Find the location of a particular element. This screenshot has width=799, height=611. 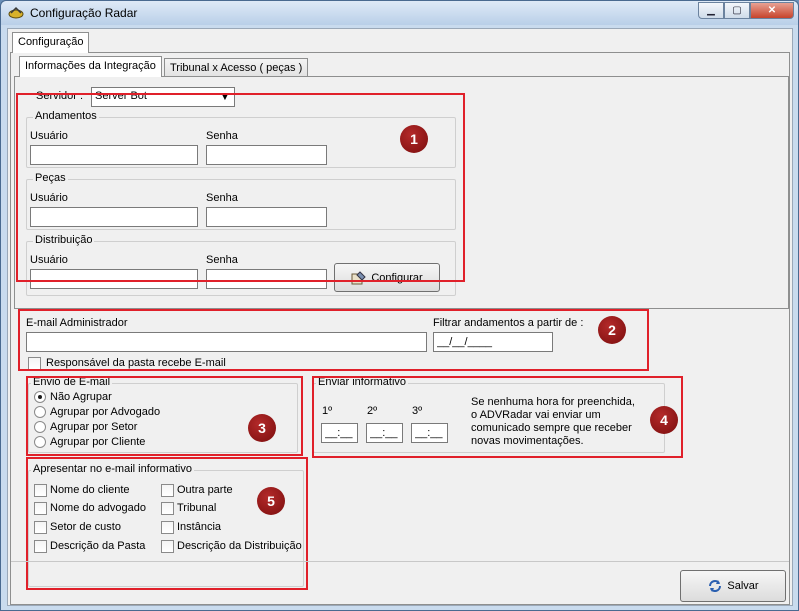

andamentos-usuario-label: Usuário is located at coordinates (49, 136).